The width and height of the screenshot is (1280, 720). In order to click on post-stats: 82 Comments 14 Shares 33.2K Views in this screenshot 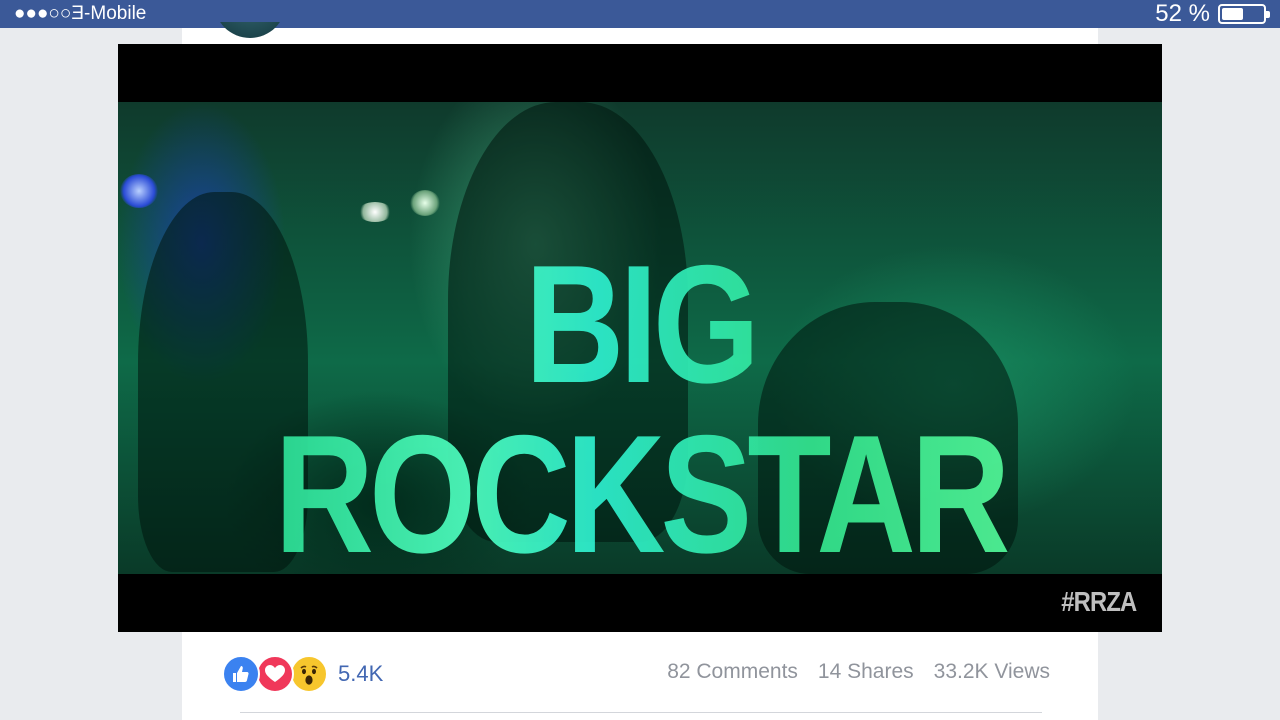, I will do `click(848, 672)`.